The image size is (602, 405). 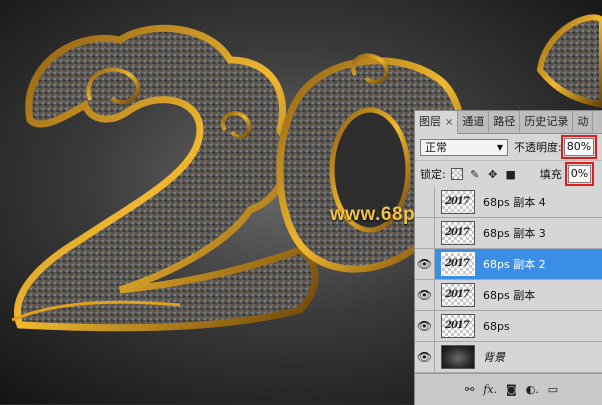 I want to click on panel-footer: ⚯ fx. ◙ ◐. ▭, so click(x=508, y=389).